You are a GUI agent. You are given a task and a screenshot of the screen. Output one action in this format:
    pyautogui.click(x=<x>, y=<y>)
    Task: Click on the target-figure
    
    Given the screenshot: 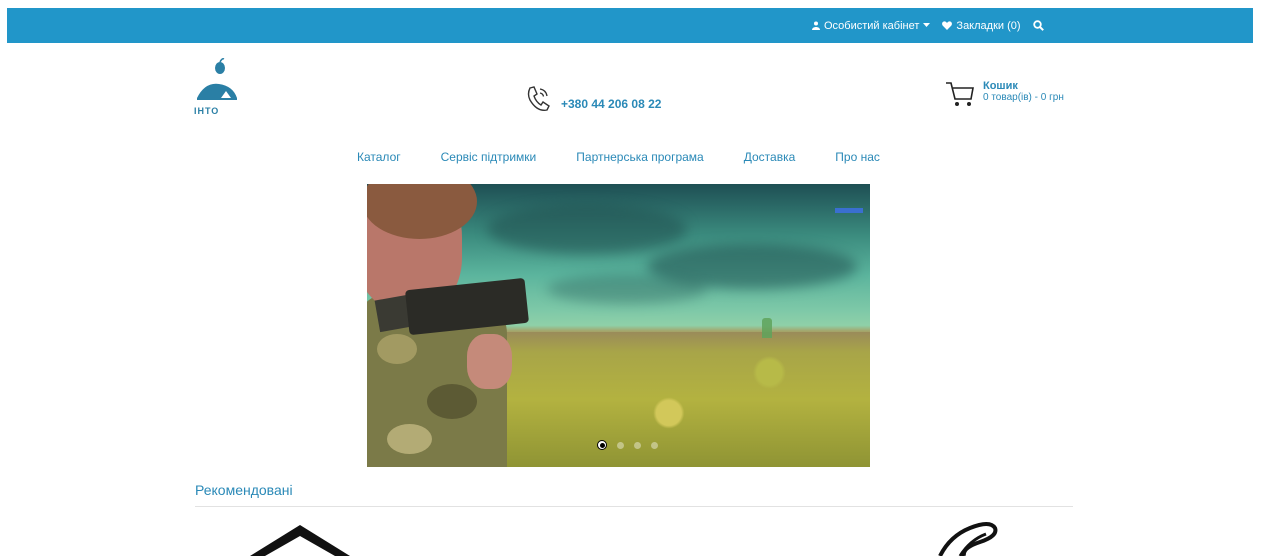 What is the action you would take?
    pyautogui.click(x=767, y=328)
    